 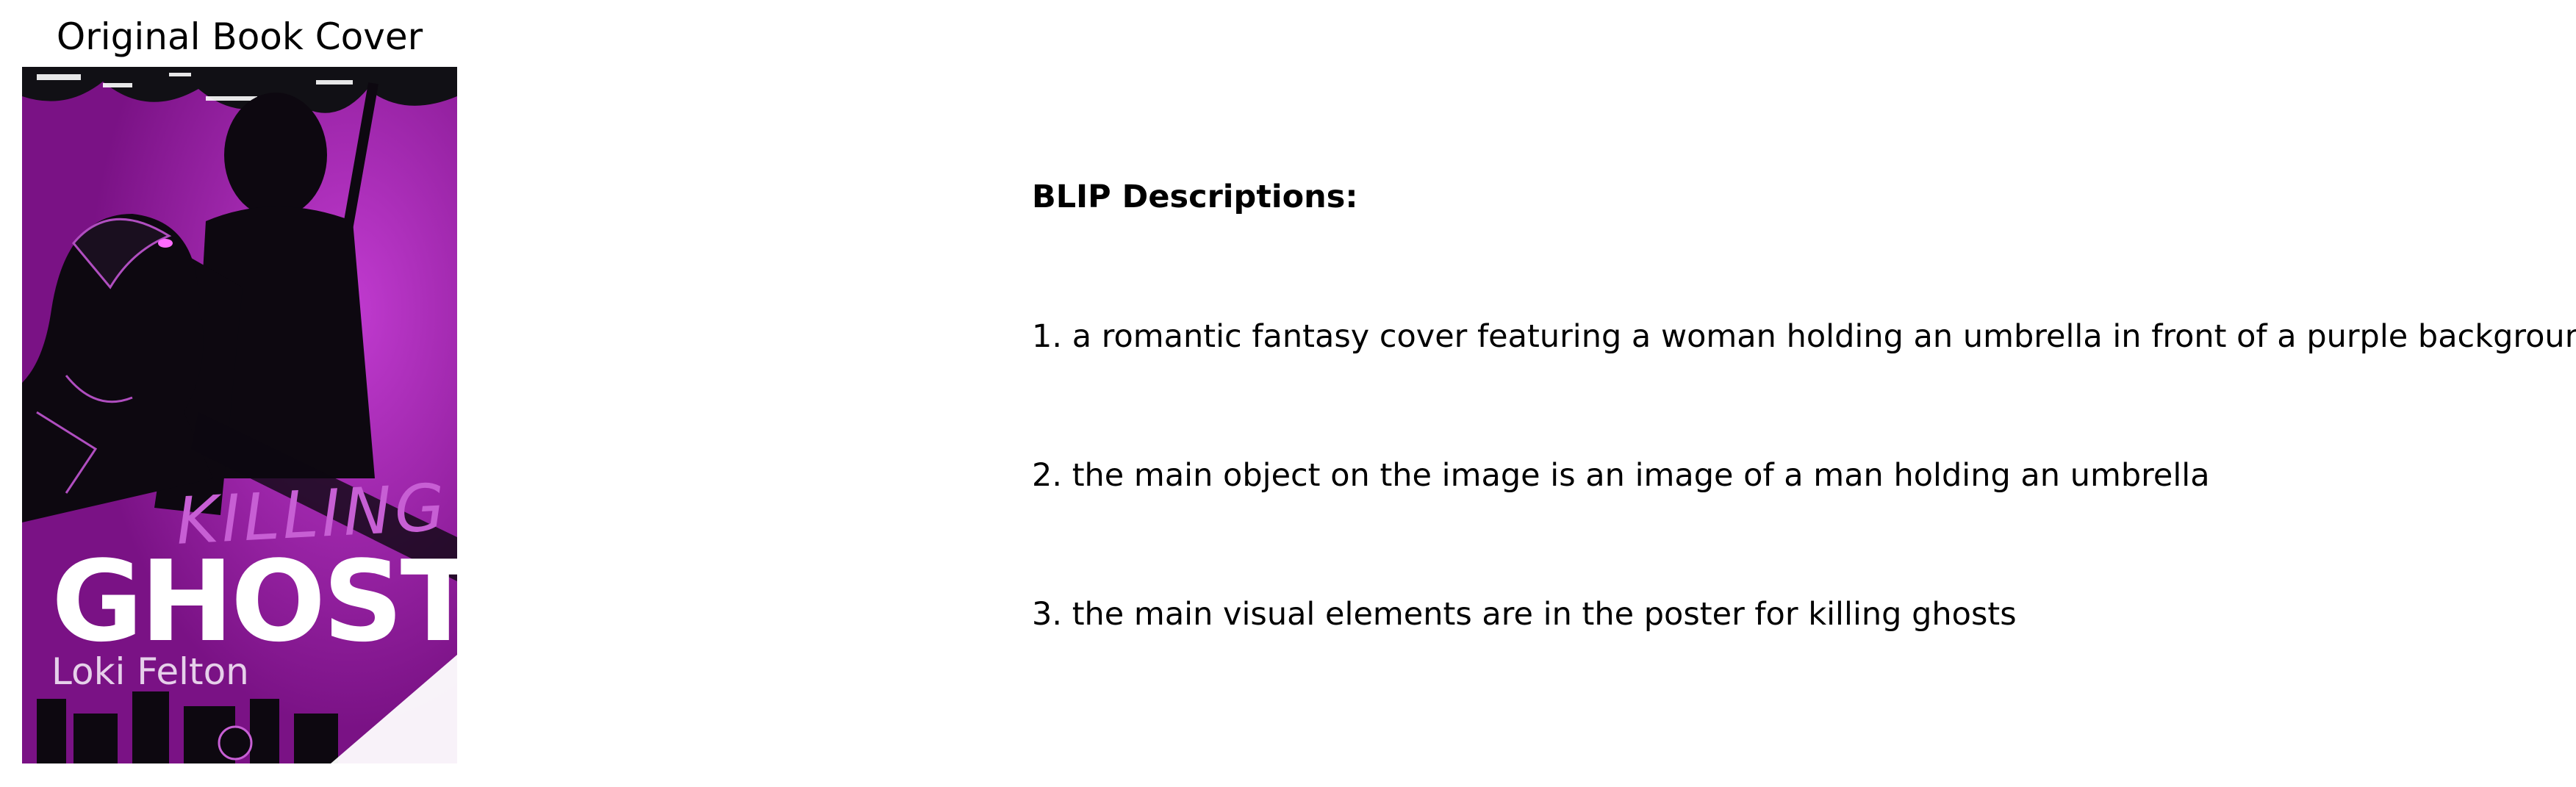 I want to click on book-cover-image: KILLING GHOSTS Loki Felton, so click(x=239, y=415).